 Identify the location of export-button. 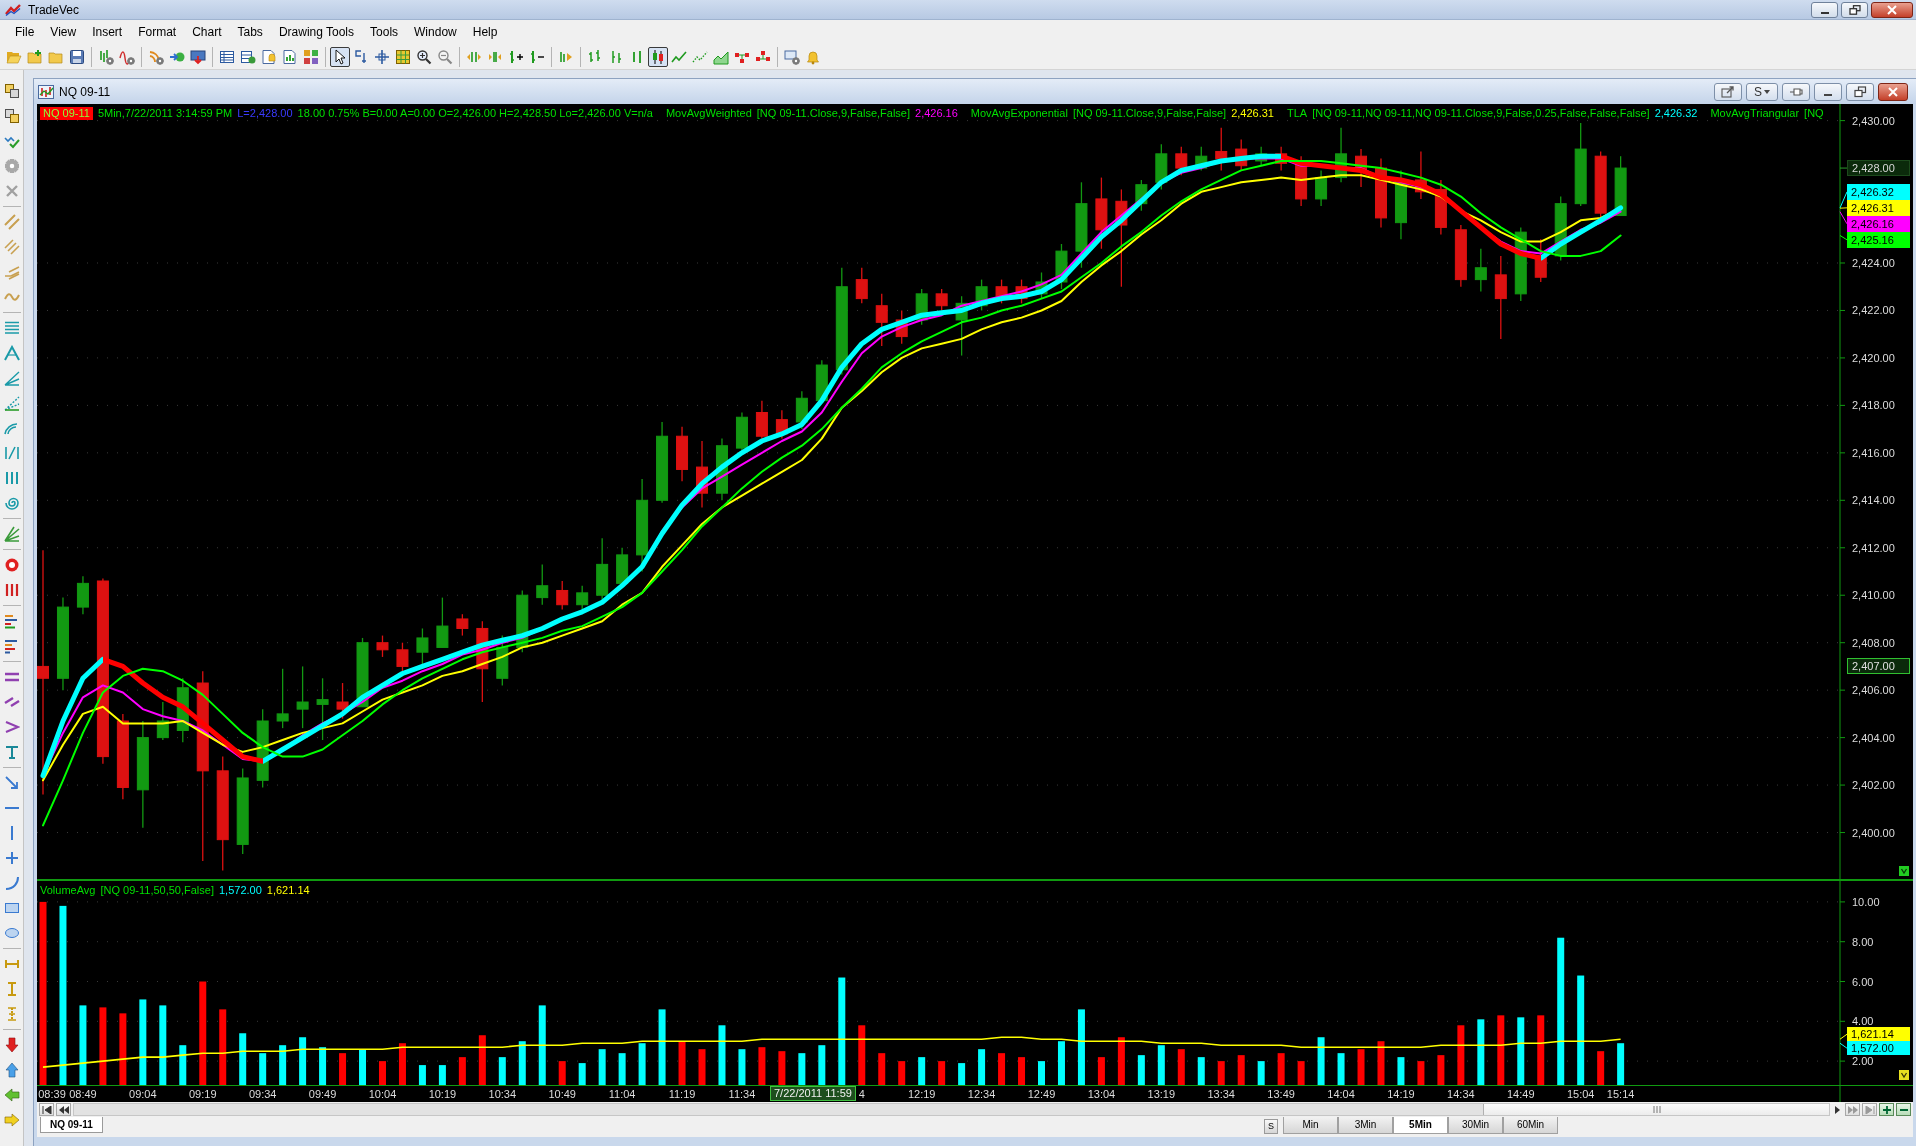
(1728, 91).